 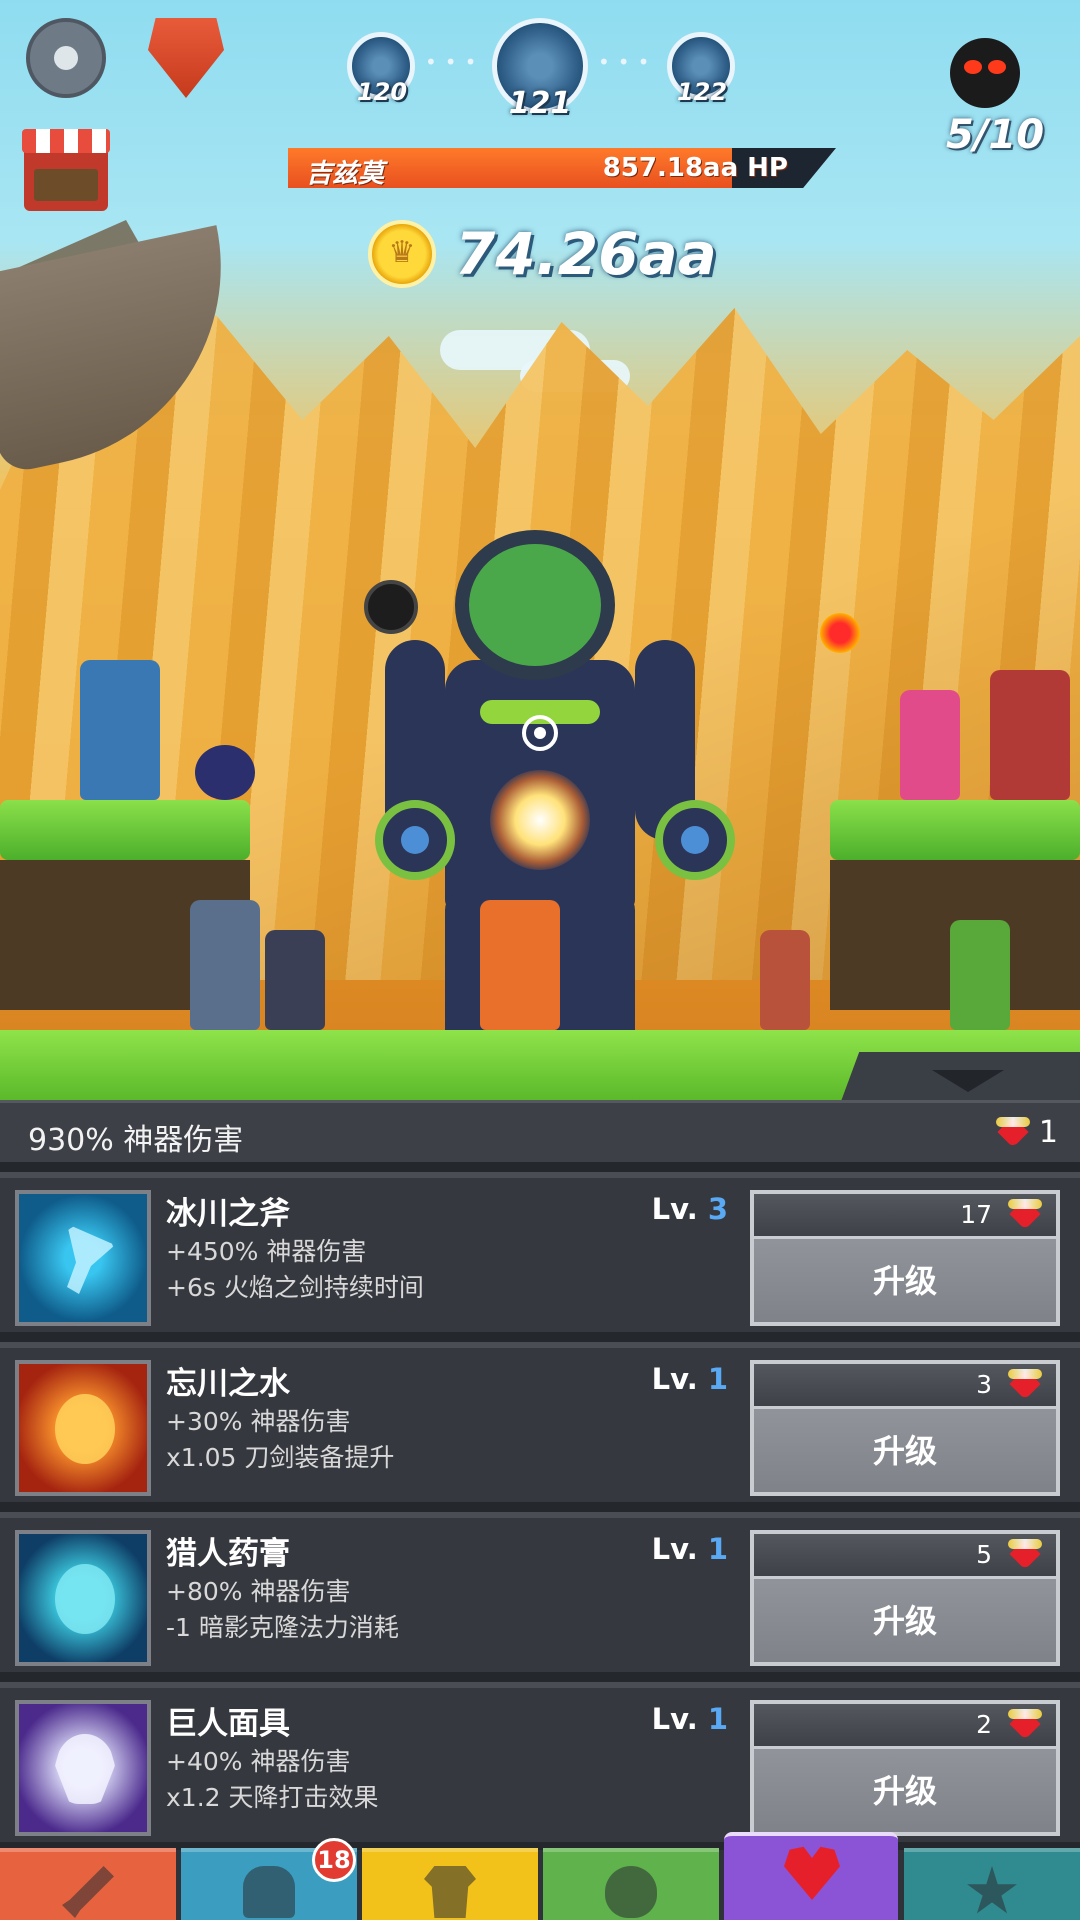 I want to click on artifact-name: 巨人面具, so click(x=228, y=1724).